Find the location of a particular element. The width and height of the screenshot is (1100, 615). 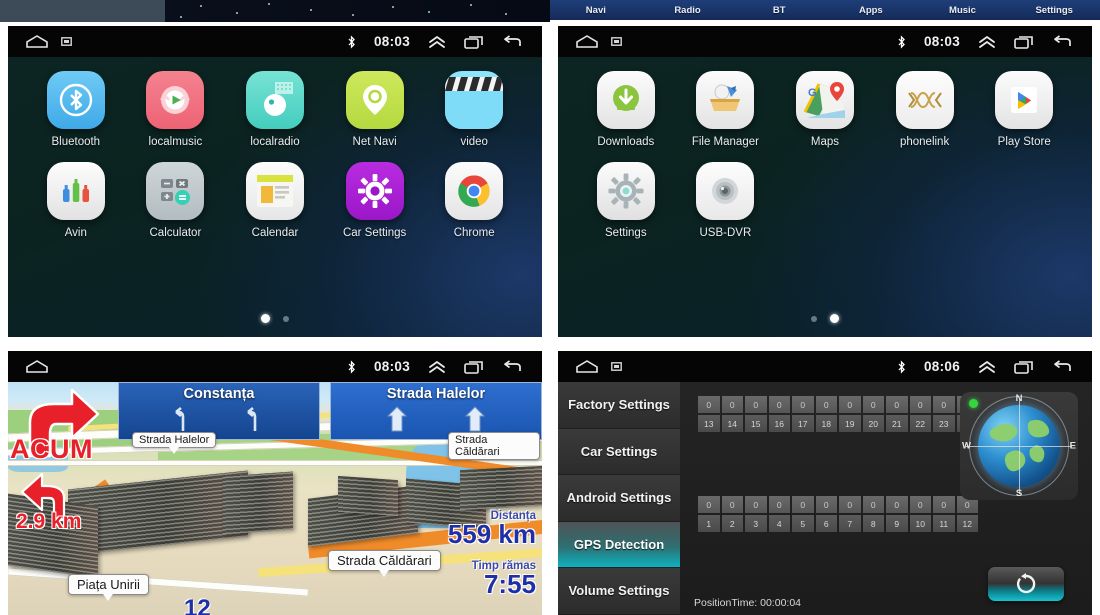

app-localradio: localradio is located at coordinates (275, 109).